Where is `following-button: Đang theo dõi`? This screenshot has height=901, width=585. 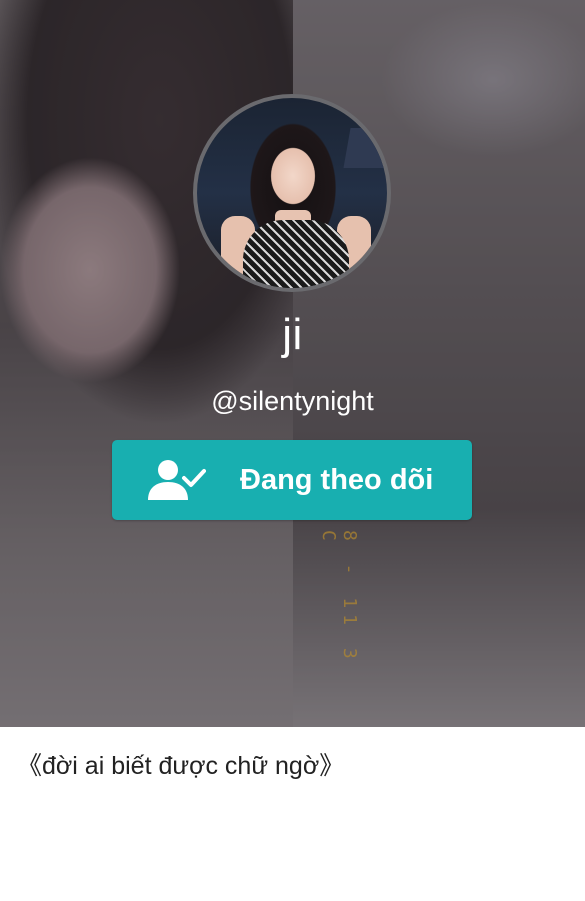
following-button: Đang theo dõi is located at coordinates (292, 480).